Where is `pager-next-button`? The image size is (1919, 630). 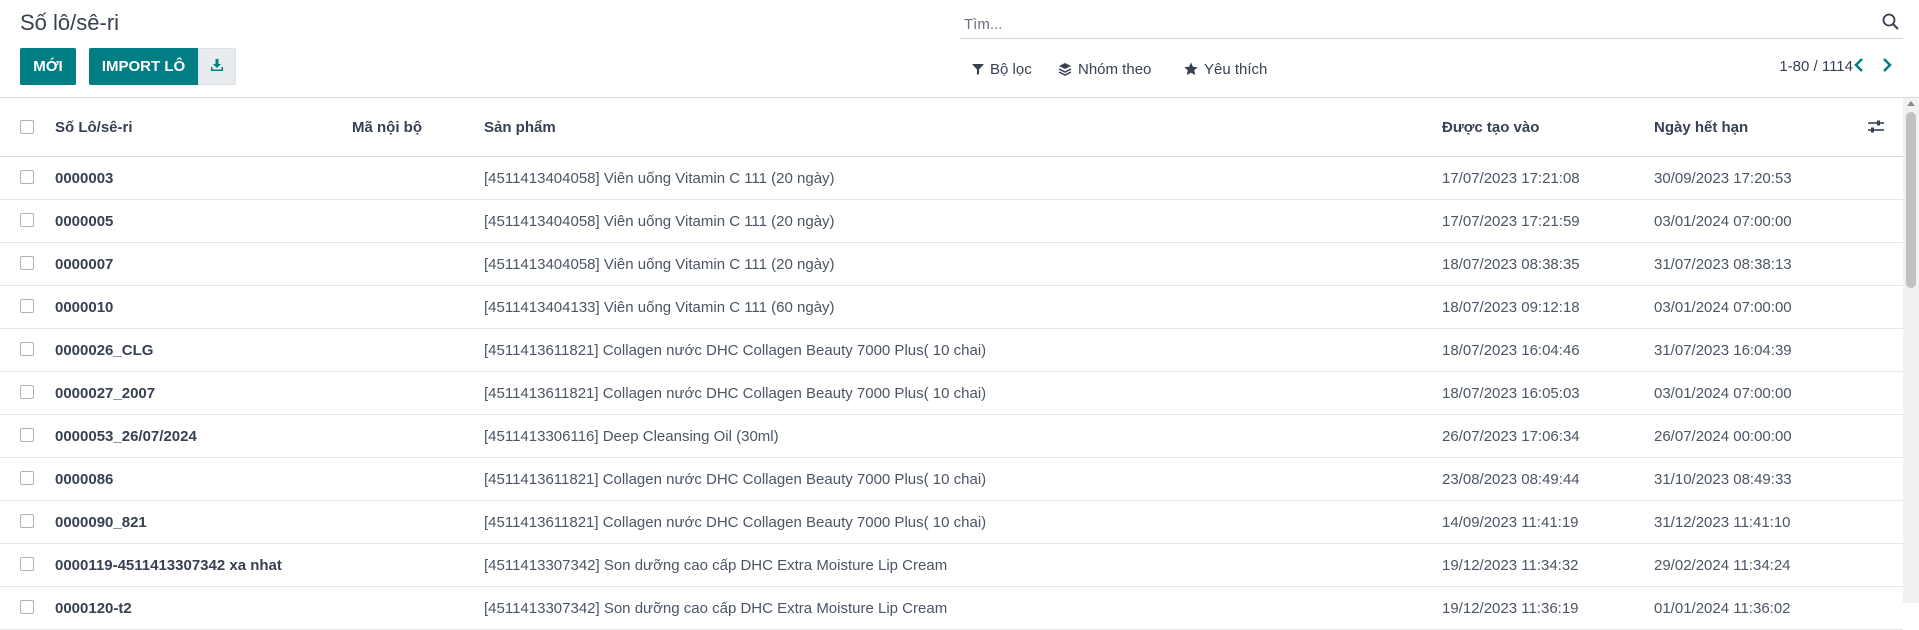 pager-next-button is located at coordinates (1887, 67).